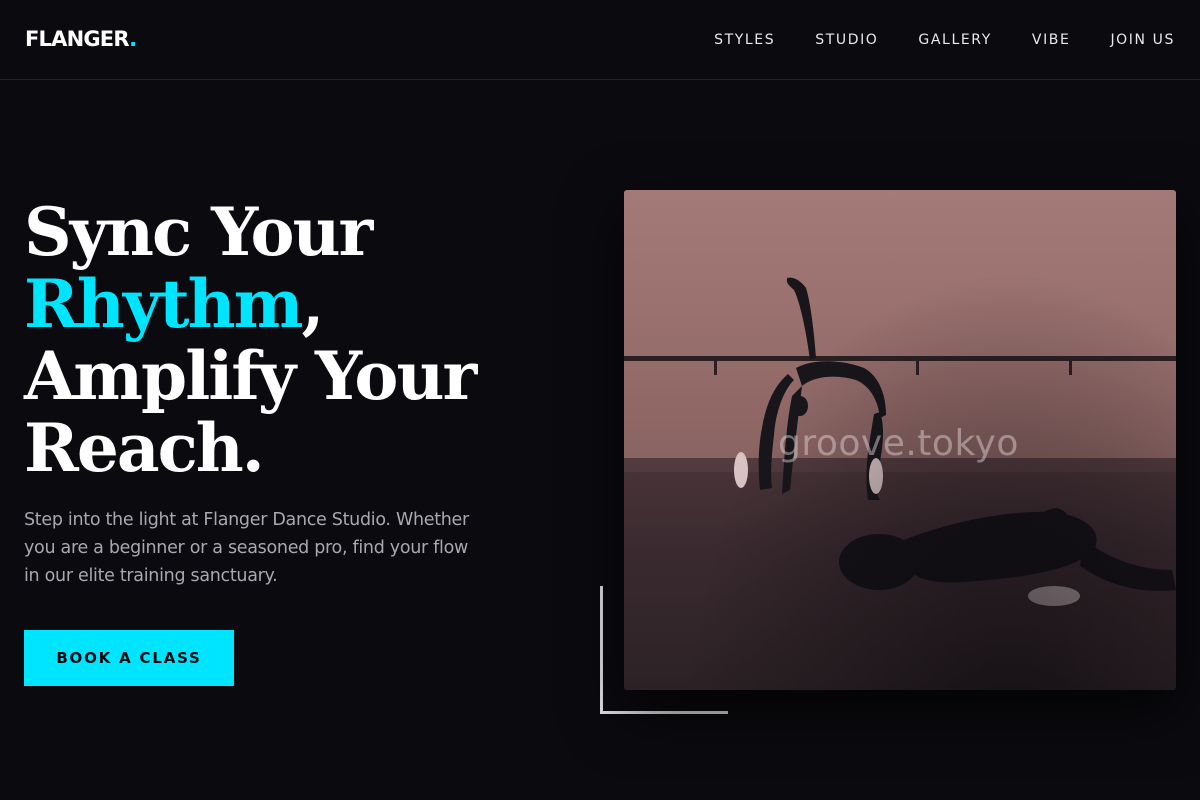 The image size is (1200, 800). What do you see at coordinates (198, 232) in the screenshot?
I see `headline-line-1: Sync Your` at bounding box center [198, 232].